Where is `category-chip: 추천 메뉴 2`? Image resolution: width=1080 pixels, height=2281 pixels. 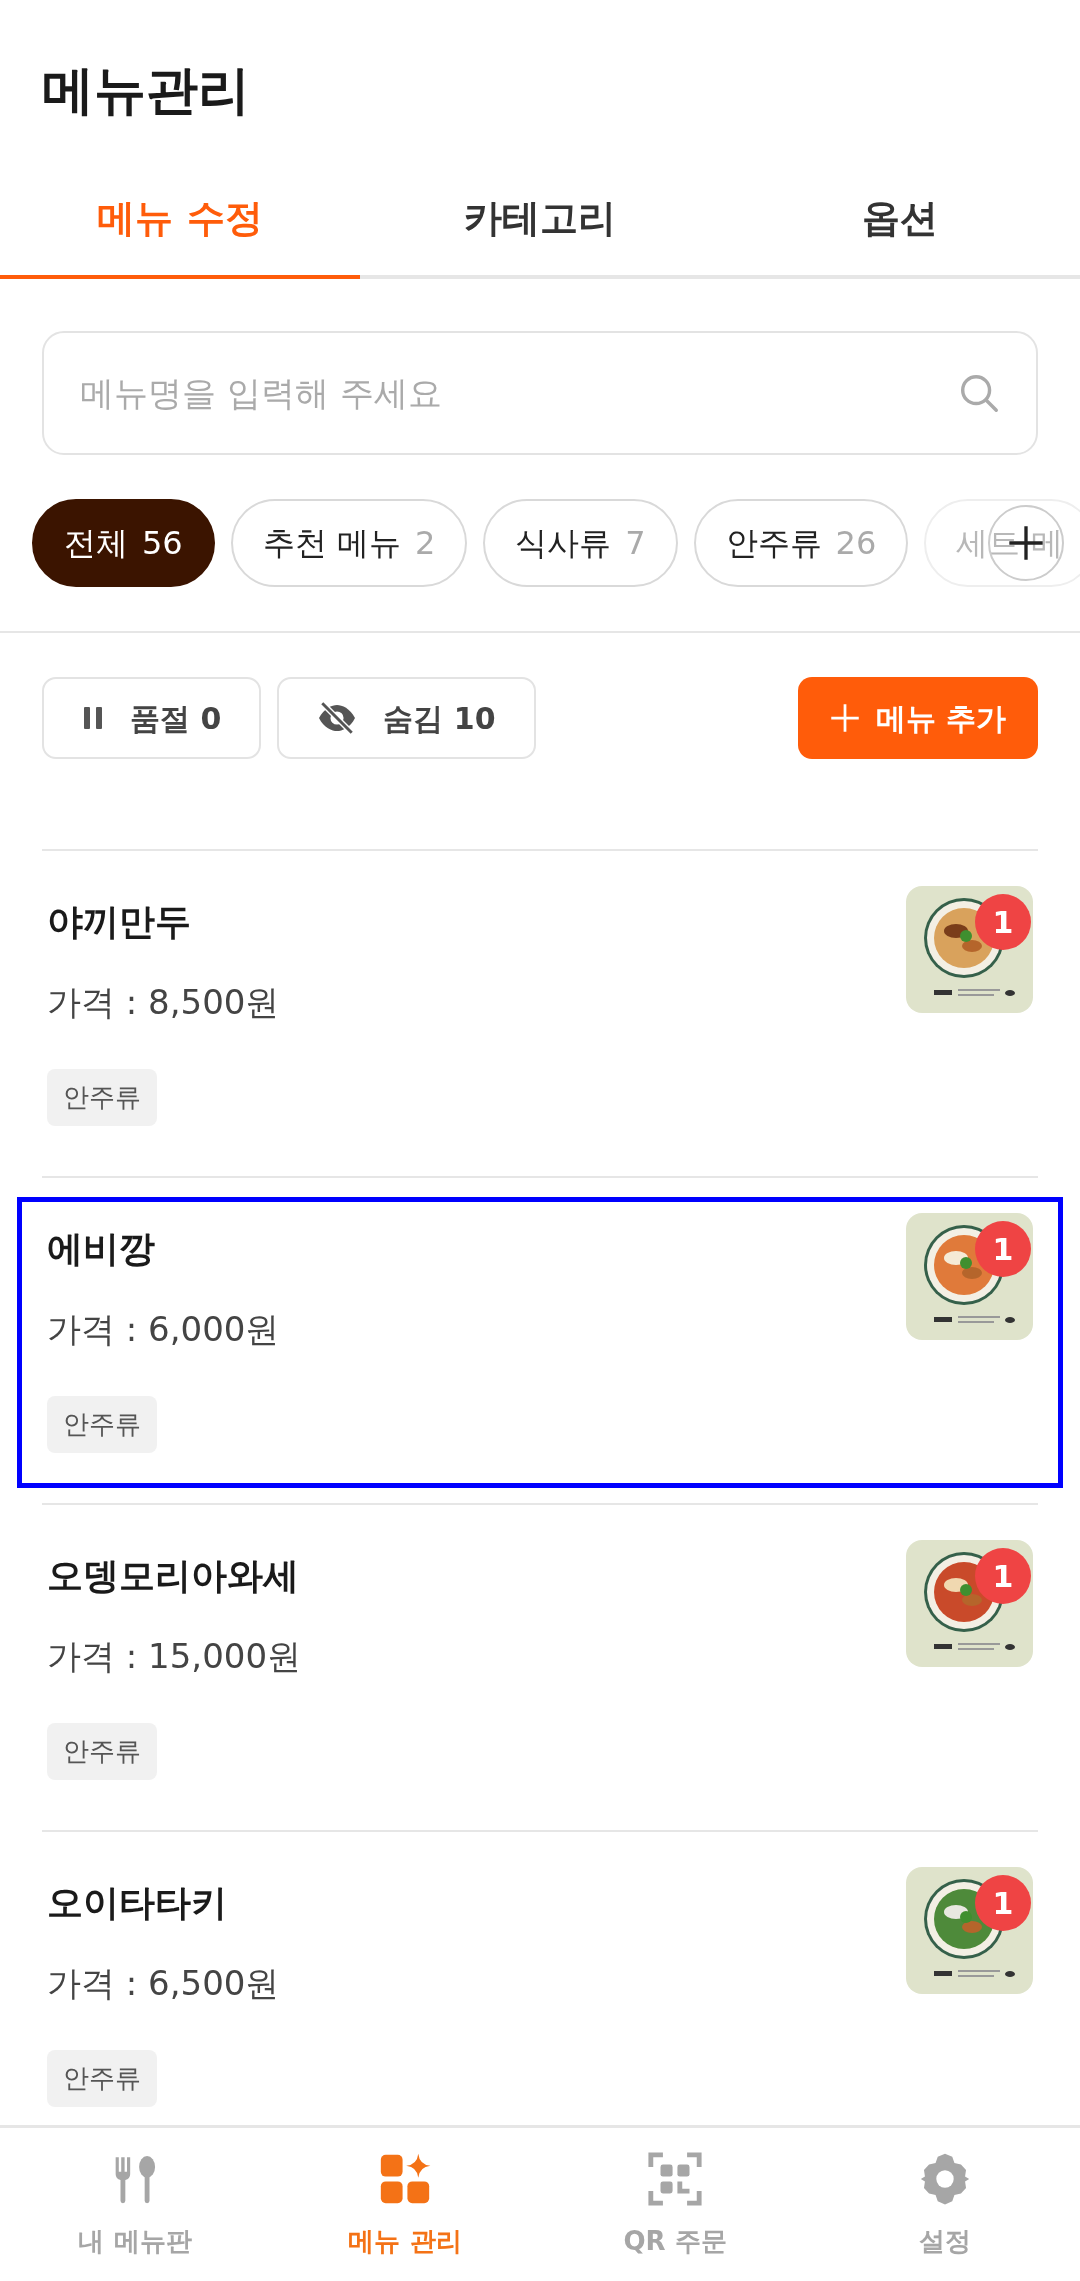
category-chip: 추천 메뉴 2 is located at coordinates (349, 543).